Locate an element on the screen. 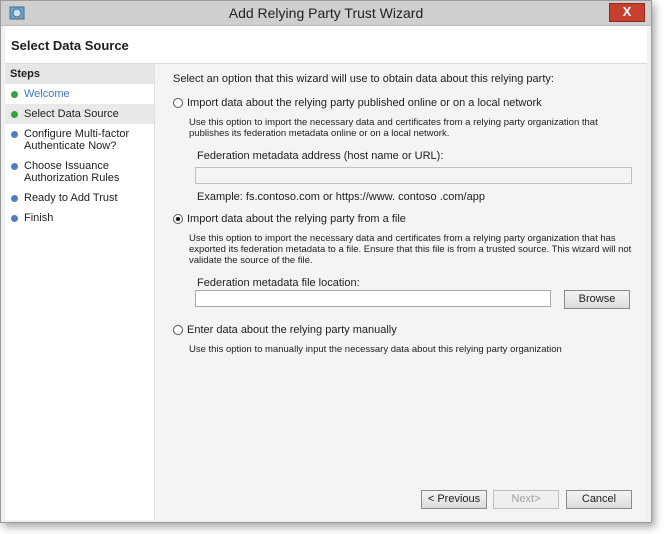 The height and width of the screenshot is (534, 664). step-label: Select Data Source is located at coordinates (71, 114).